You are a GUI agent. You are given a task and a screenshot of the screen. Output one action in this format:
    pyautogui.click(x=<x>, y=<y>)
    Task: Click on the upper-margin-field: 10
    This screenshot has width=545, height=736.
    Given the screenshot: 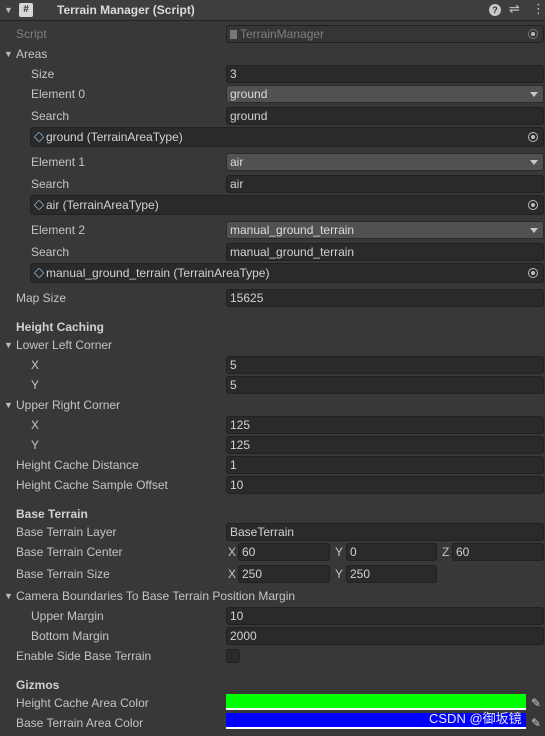 What is the action you would take?
    pyautogui.click(x=385, y=616)
    